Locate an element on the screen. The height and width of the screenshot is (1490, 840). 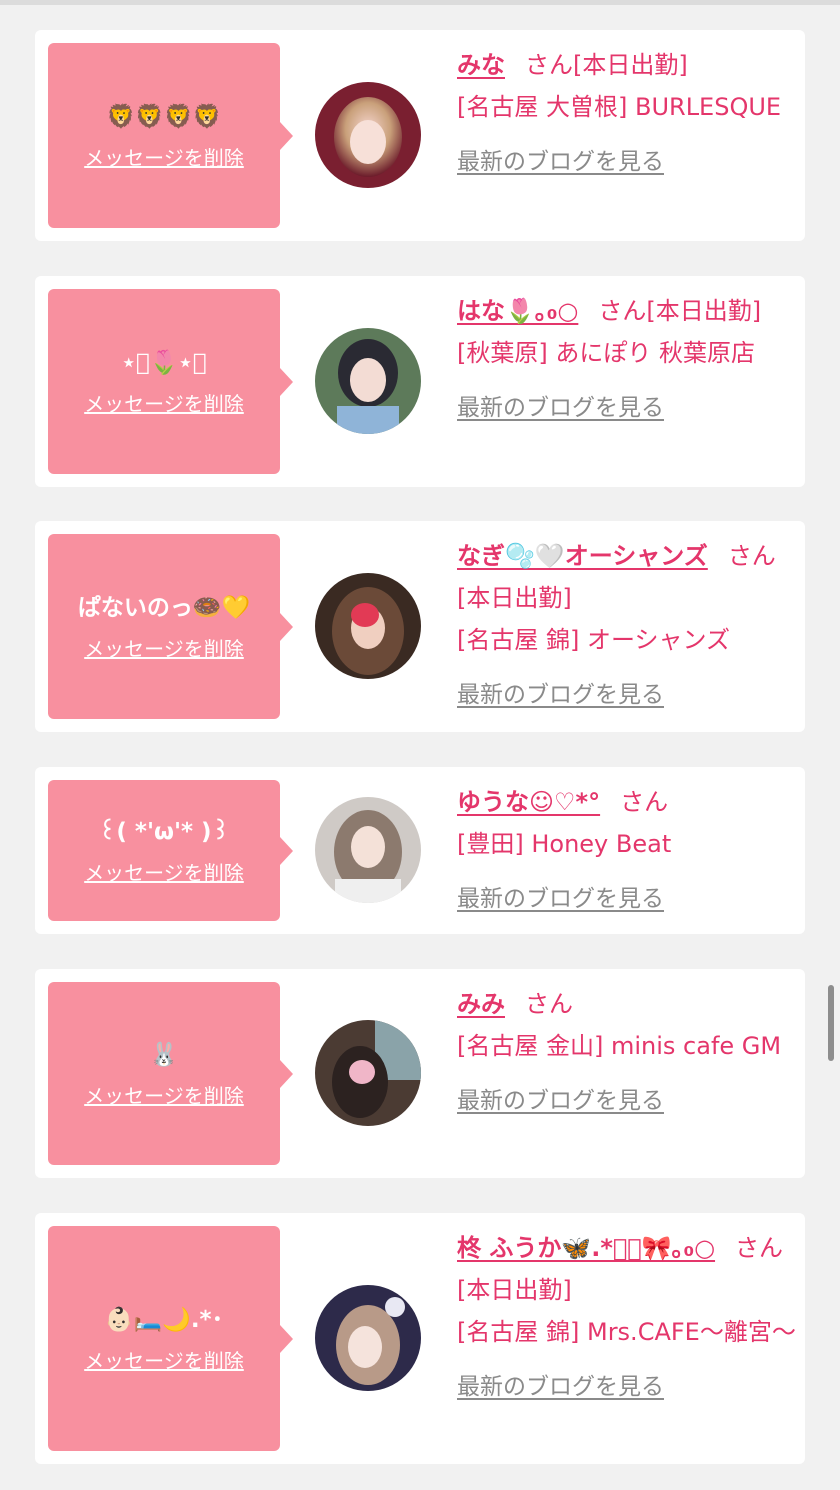
message-bubble: 🐰 メッセージを削除 is located at coordinates (170, 1073).